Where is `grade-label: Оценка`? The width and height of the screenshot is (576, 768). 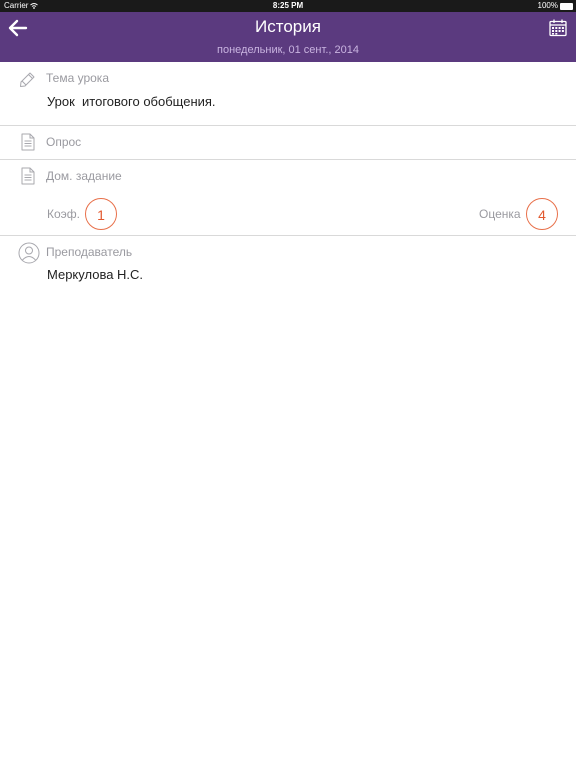
grade-label: Оценка is located at coordinates (500, 214).